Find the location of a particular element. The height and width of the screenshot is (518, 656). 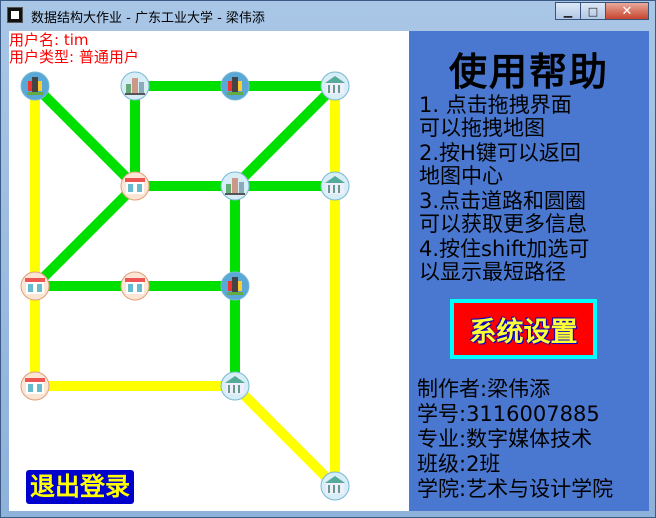

help-line-5: 3.点击道路和圆圈 is located at coordinates (503, 201).